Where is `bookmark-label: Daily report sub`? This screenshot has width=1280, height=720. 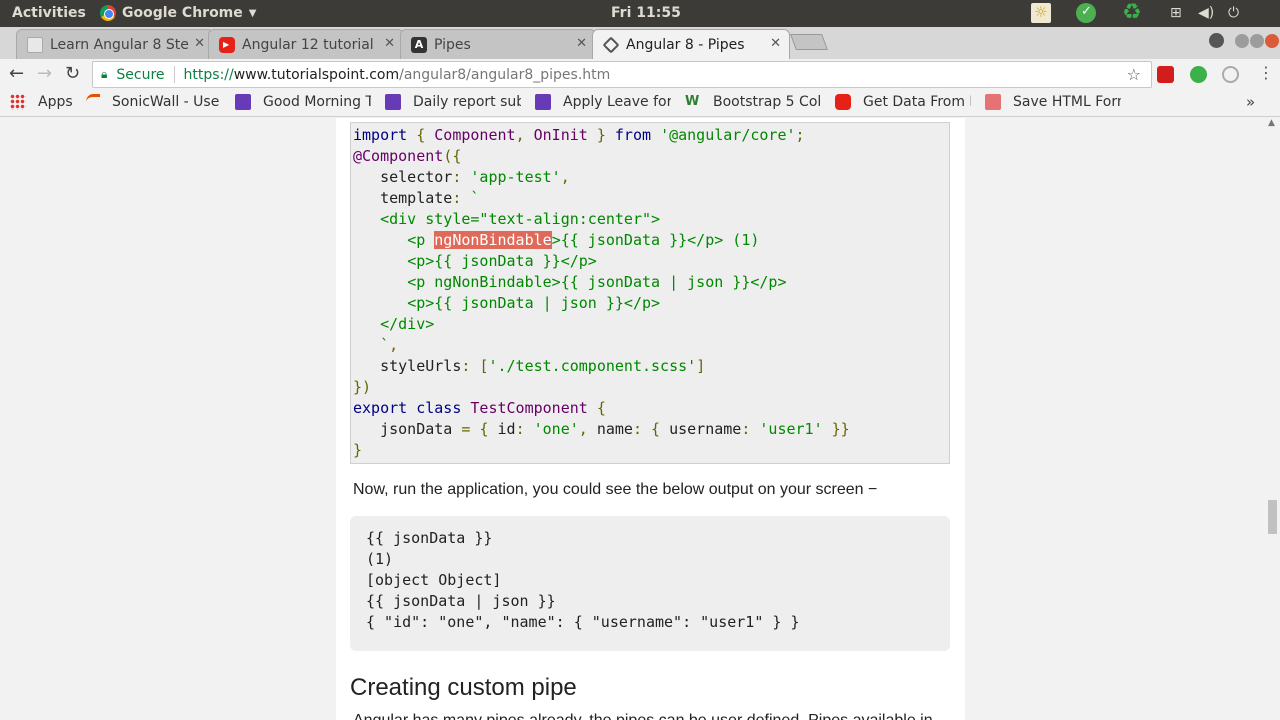 bookmark-label: Daily report sub is located at coordinates (467, 102).